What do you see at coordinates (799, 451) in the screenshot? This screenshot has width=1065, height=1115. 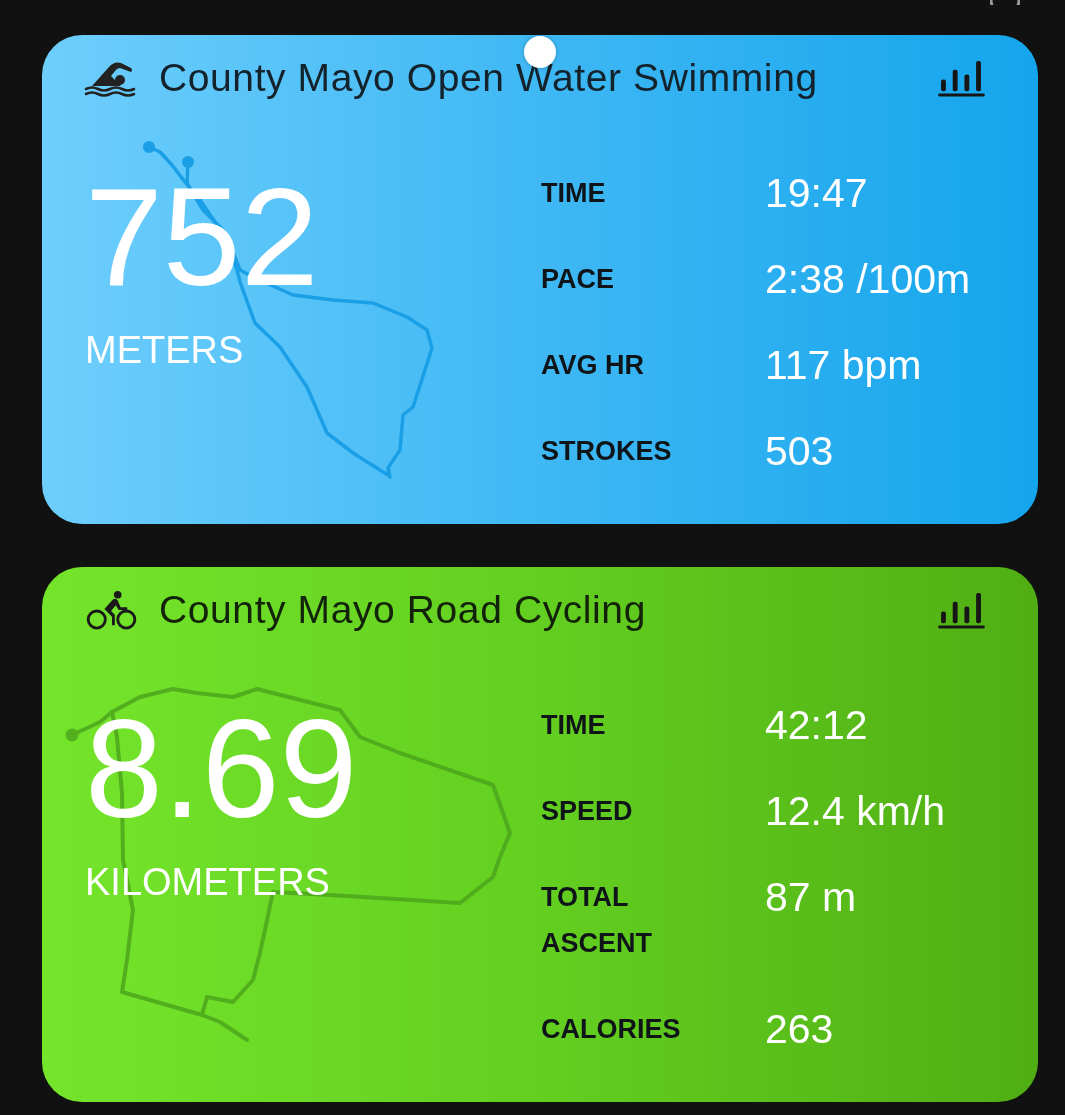 I see `stat-value: 503` at bounding box center [799, 451].